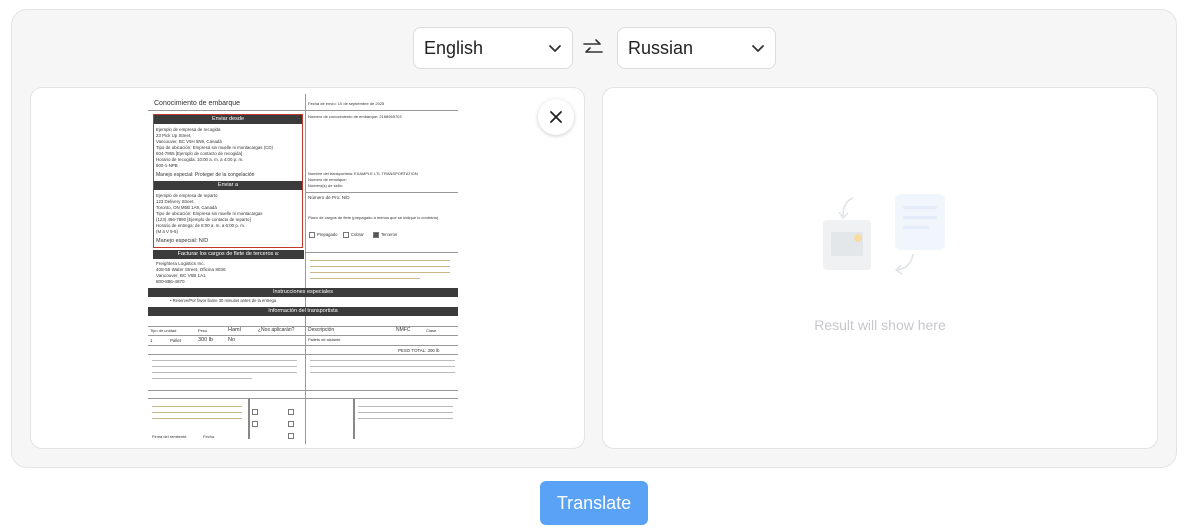 This screenshot has height=529, width=1202. Describe the element at coordinates (325, 185) in the screenshot. I see `seal-number: Número(s) de sello:` at that location.